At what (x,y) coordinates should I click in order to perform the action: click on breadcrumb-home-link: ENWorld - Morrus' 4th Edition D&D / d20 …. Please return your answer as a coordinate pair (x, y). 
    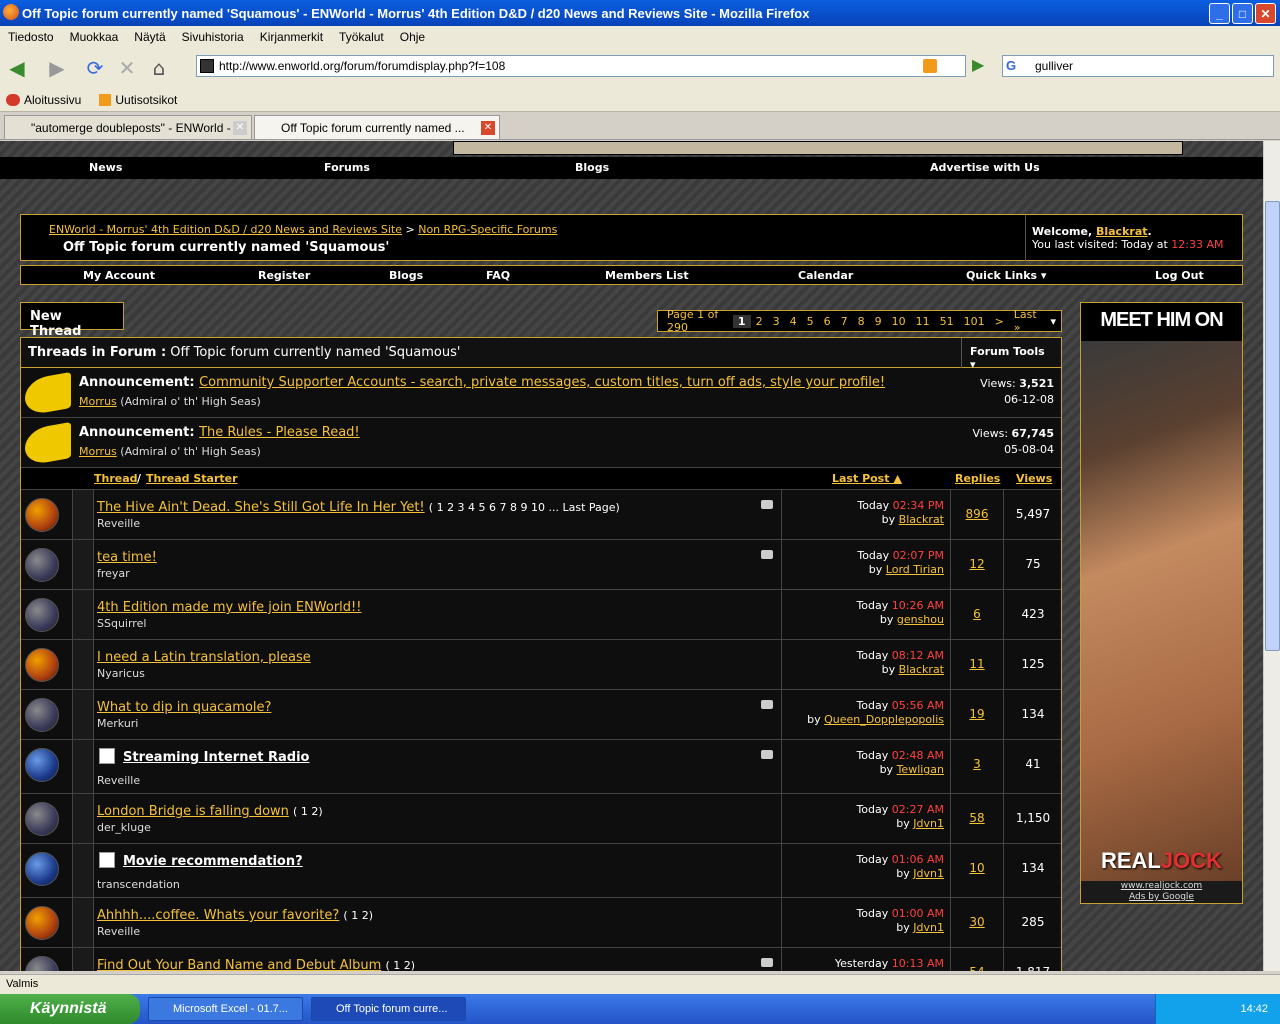
    Looking at the image, I should click on (225, 229).